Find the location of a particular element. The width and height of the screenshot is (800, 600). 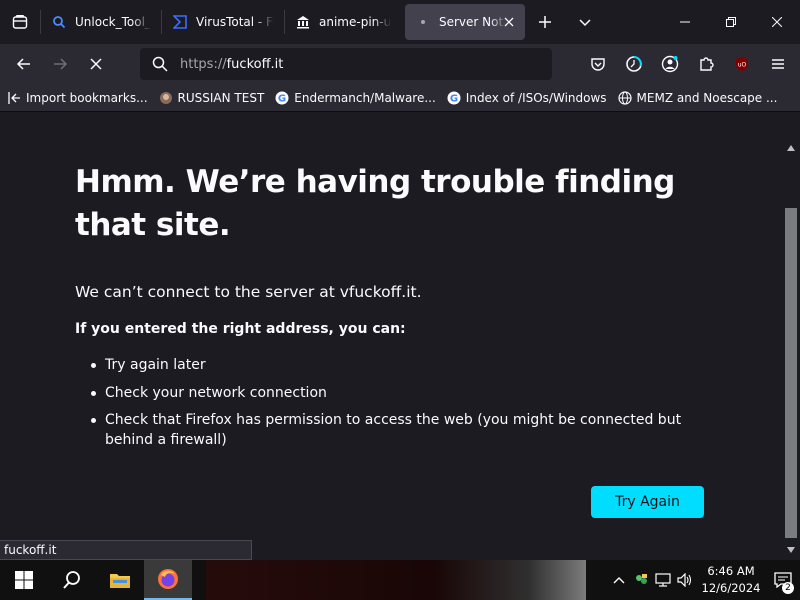

forward-button is located at coordinates (60, 64).